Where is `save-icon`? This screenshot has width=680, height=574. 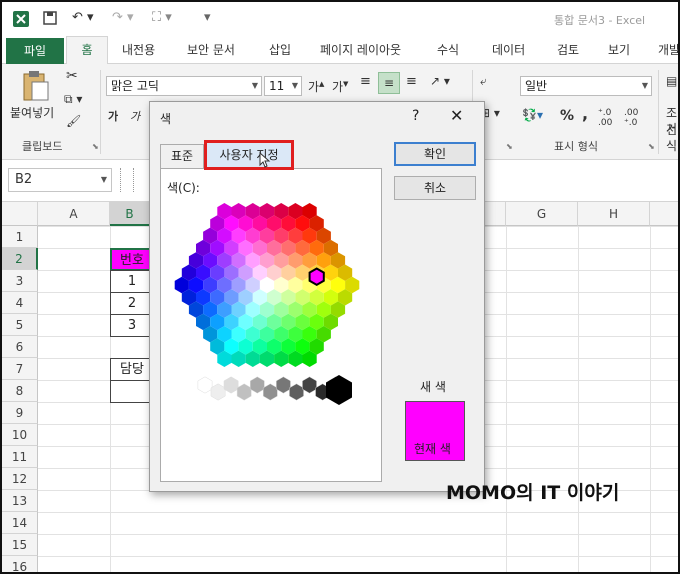
save-icon is located at coordinates (50, 19).